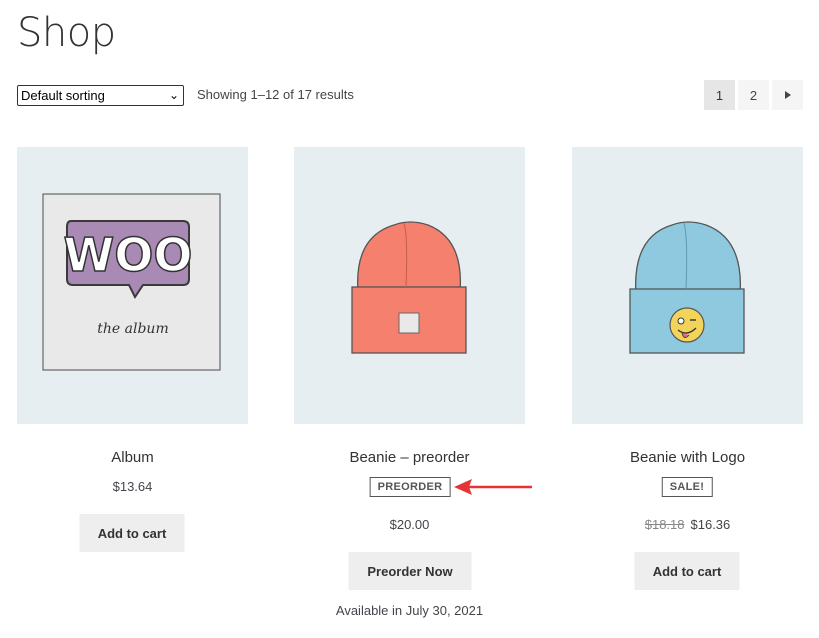 This screenshot has height=638, width=819. I want to click on product-price-beanie-preorder: $20.00, so click(409, 524).